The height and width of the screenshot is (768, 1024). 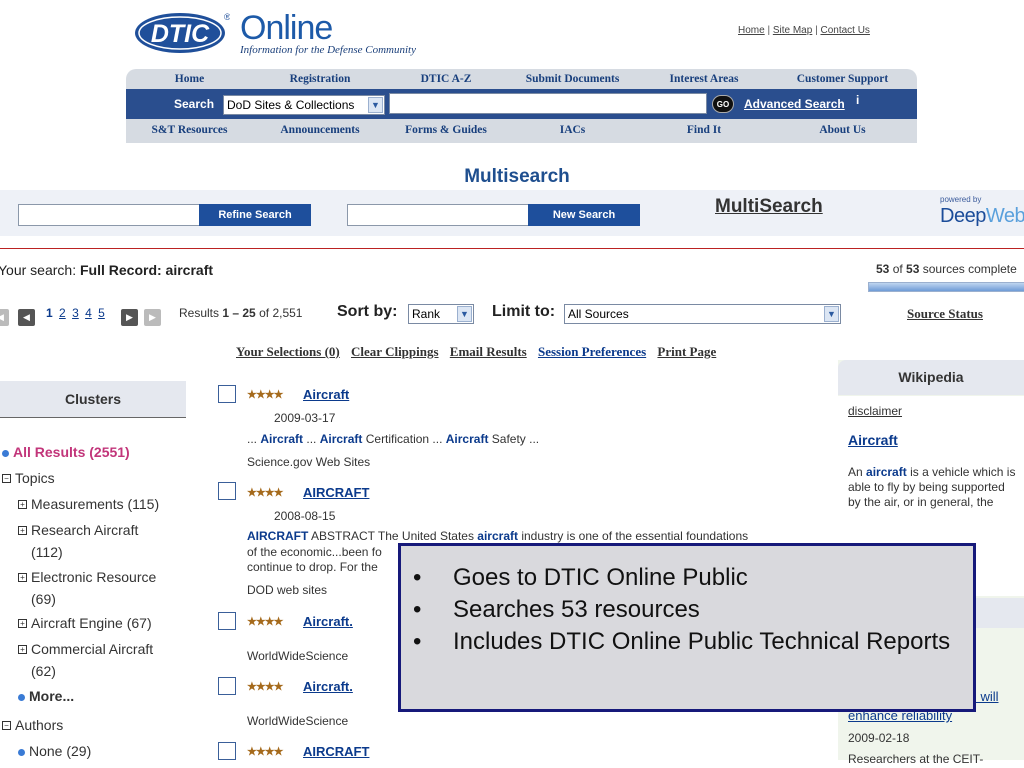 I want to click on cluster-topic-label: Commercial Aircraft, so click(x=92, y=649).